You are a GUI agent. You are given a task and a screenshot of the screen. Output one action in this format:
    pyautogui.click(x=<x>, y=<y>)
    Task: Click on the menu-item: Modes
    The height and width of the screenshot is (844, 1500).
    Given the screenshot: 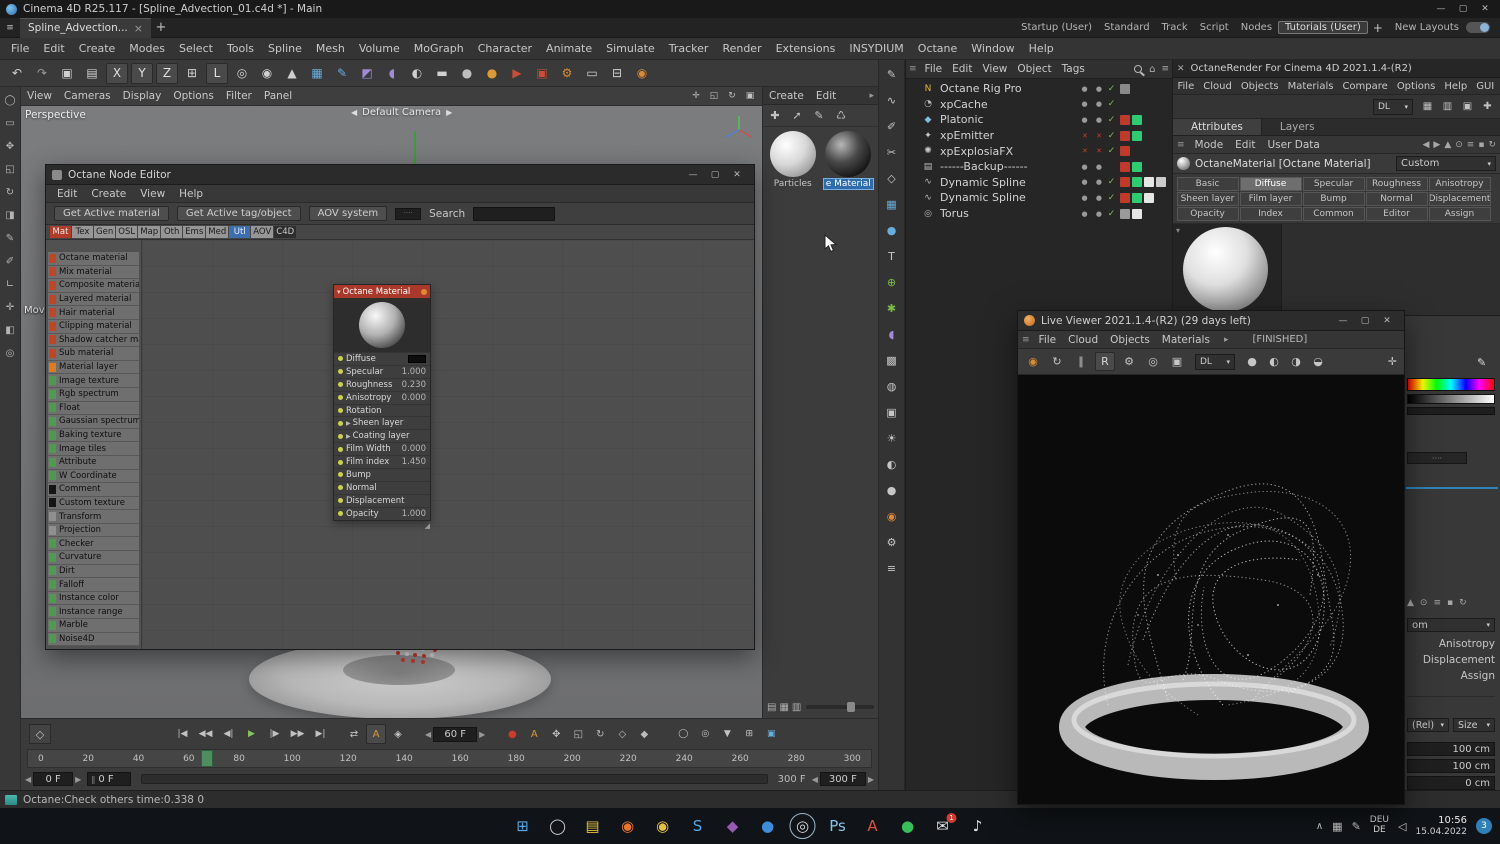 What is the action you would take?
    pyautogui.click(x=147, y=48)
    